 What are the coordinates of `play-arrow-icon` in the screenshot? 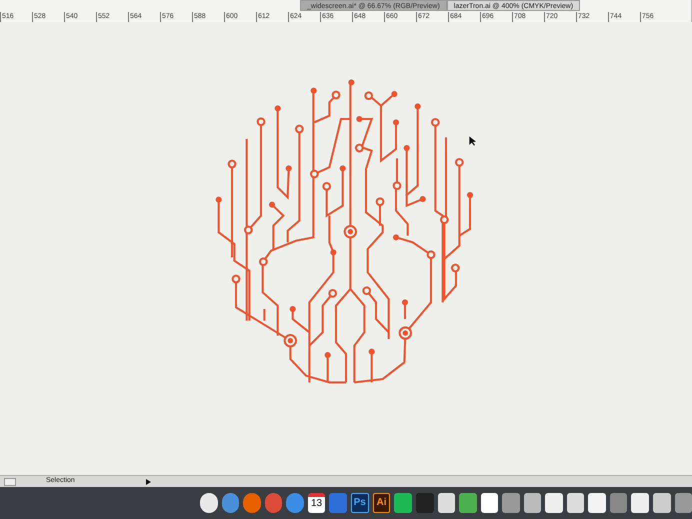 It's located at (148, 481).